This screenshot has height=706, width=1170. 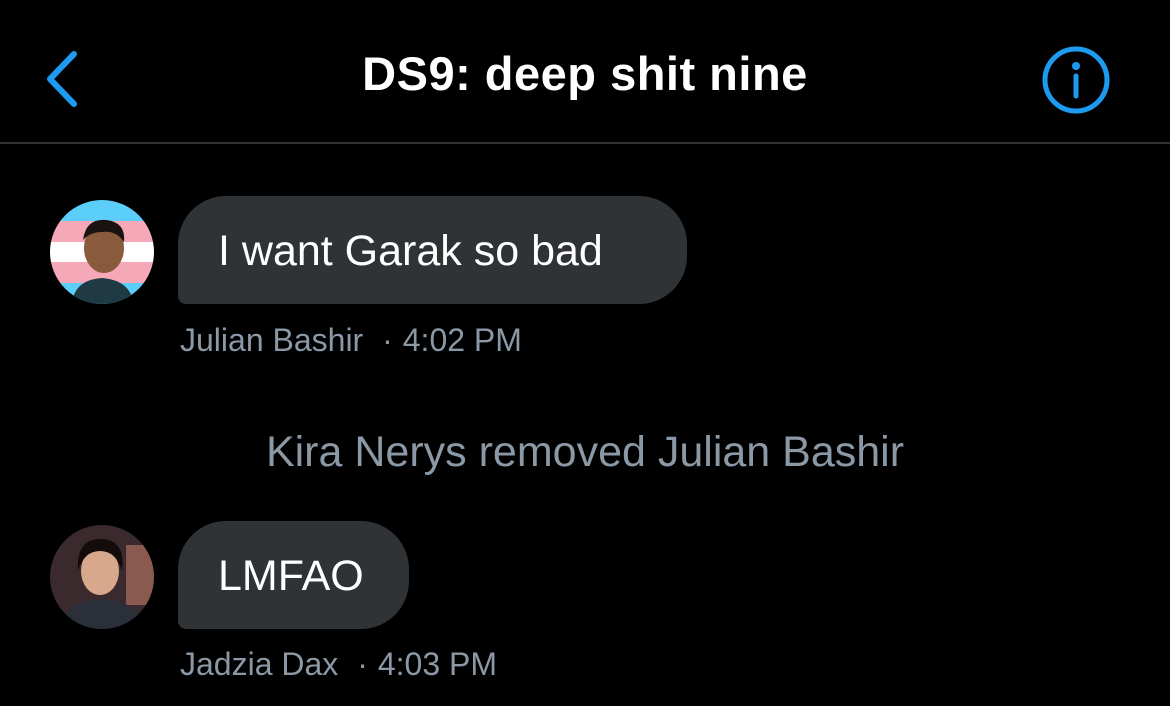 I want to click on info-button, so click(x=1076, y=80).